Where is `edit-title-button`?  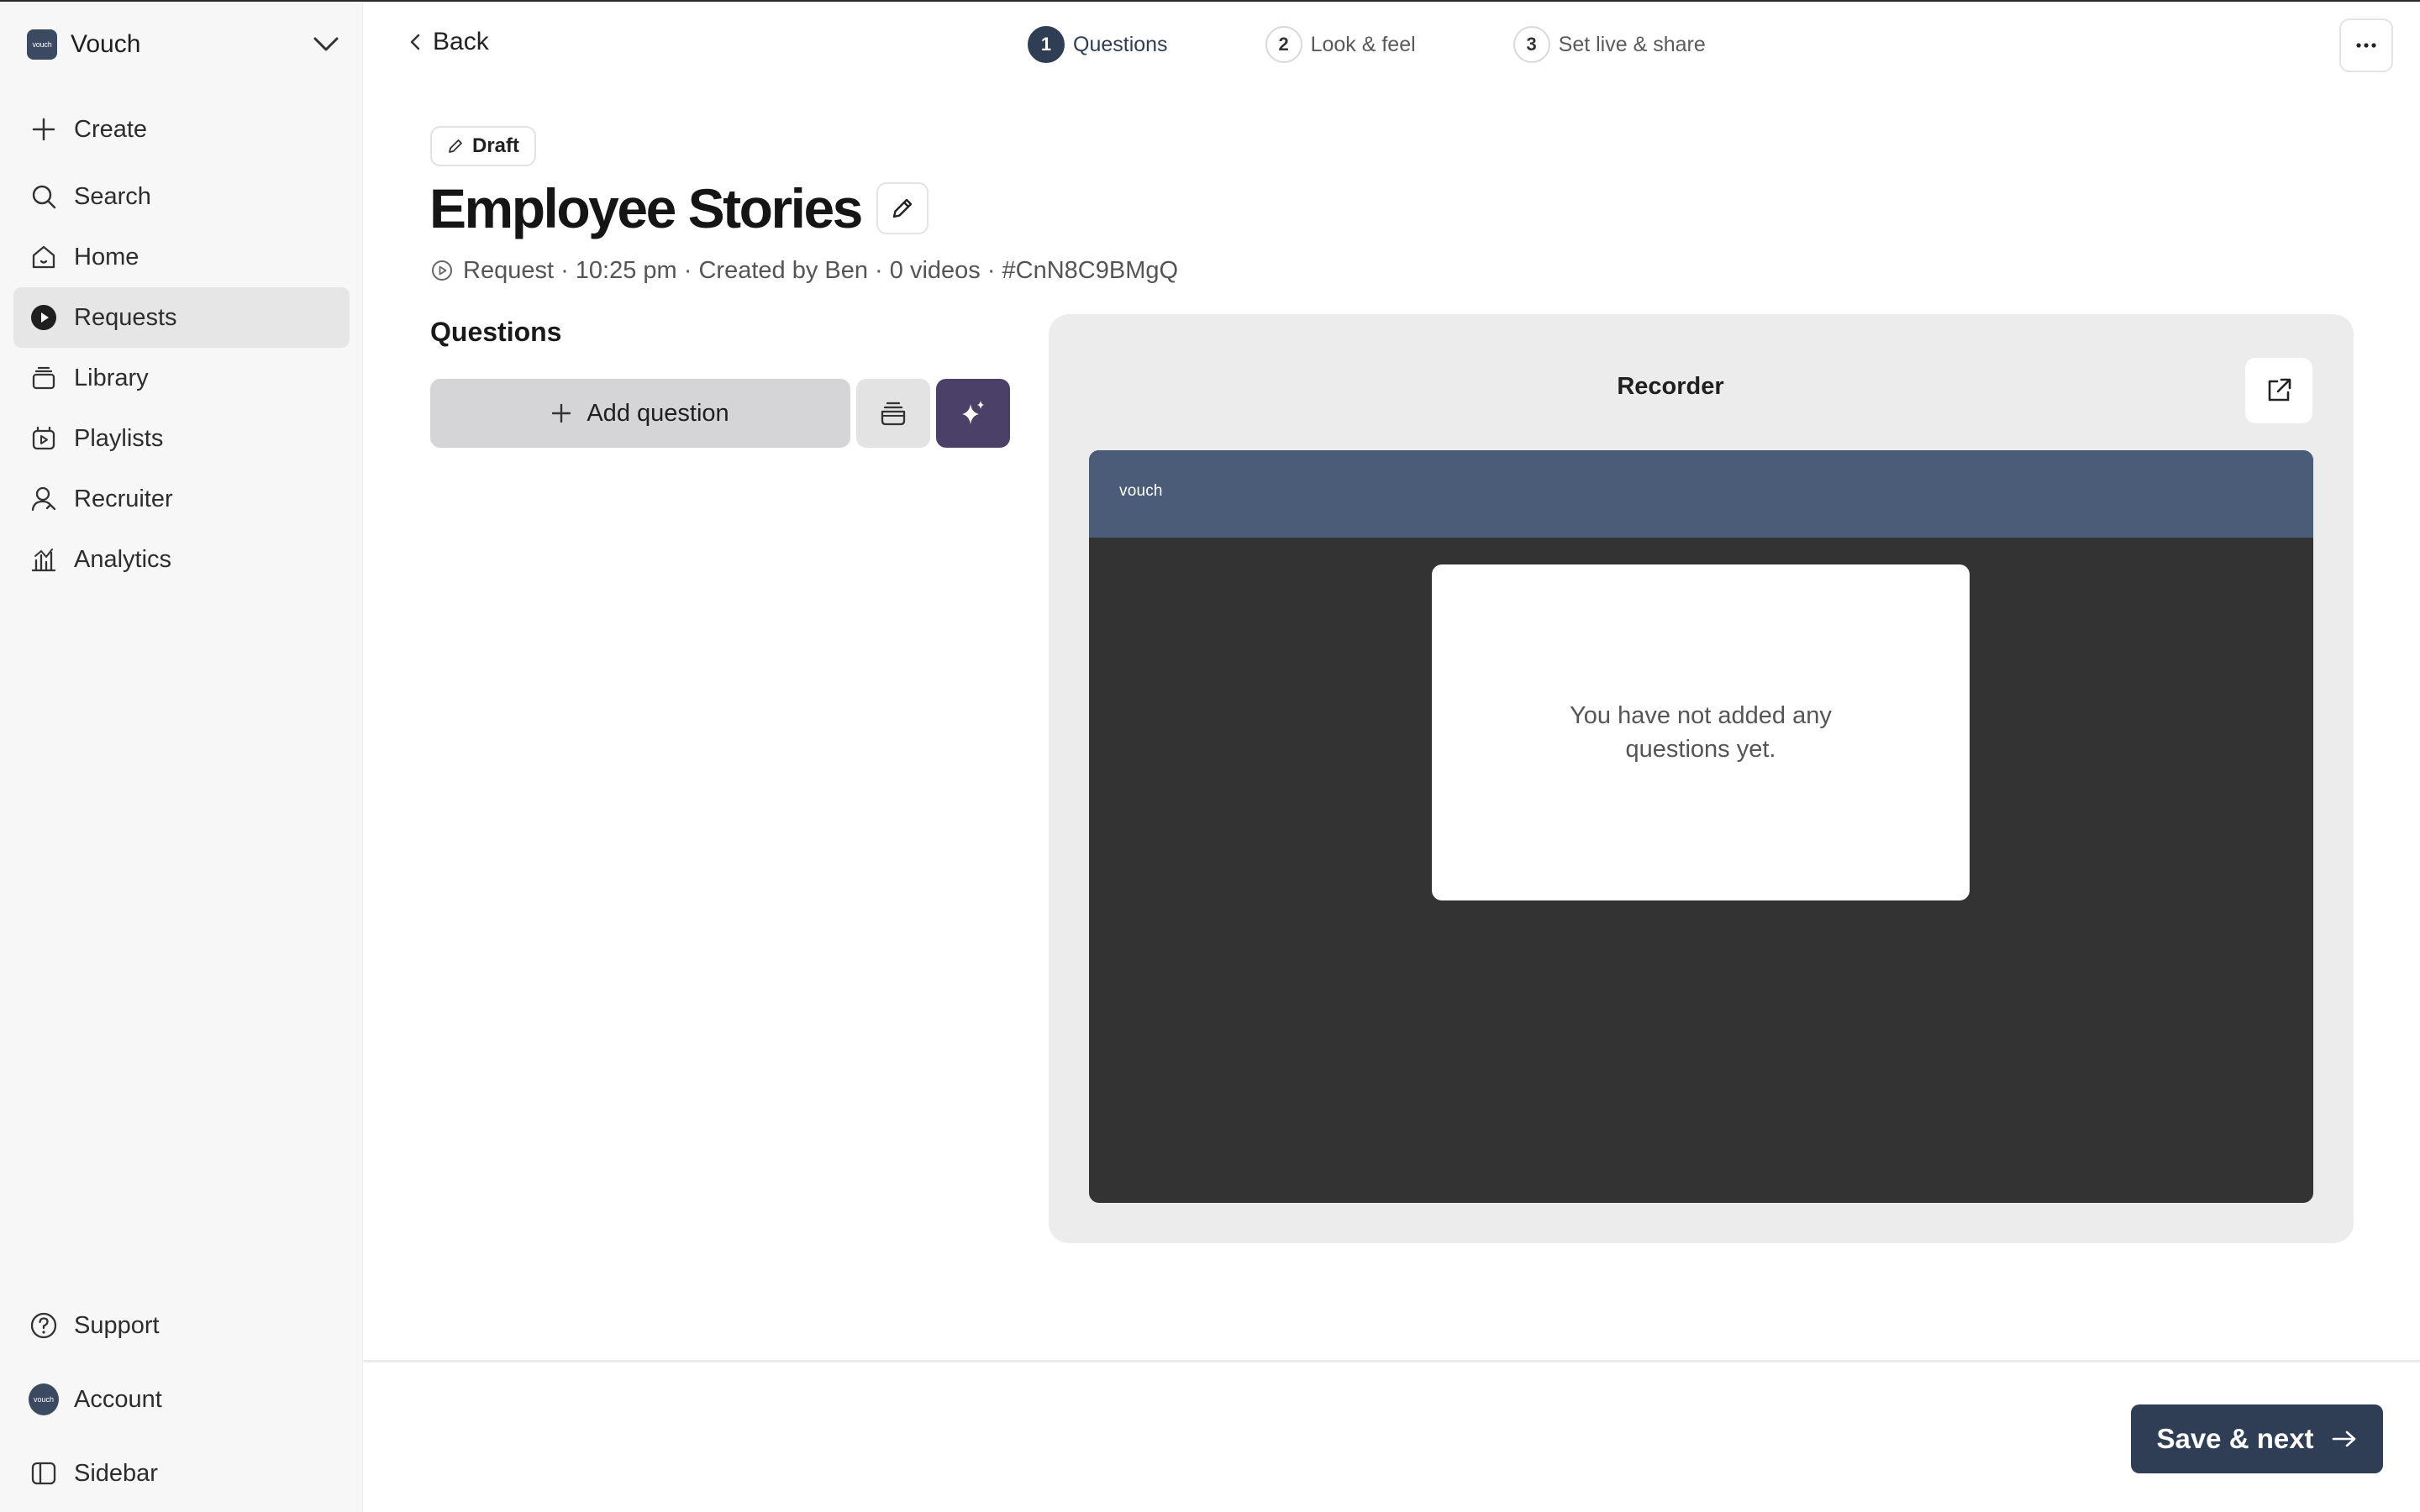
edit-title-button is located at coordinates (902, 208).